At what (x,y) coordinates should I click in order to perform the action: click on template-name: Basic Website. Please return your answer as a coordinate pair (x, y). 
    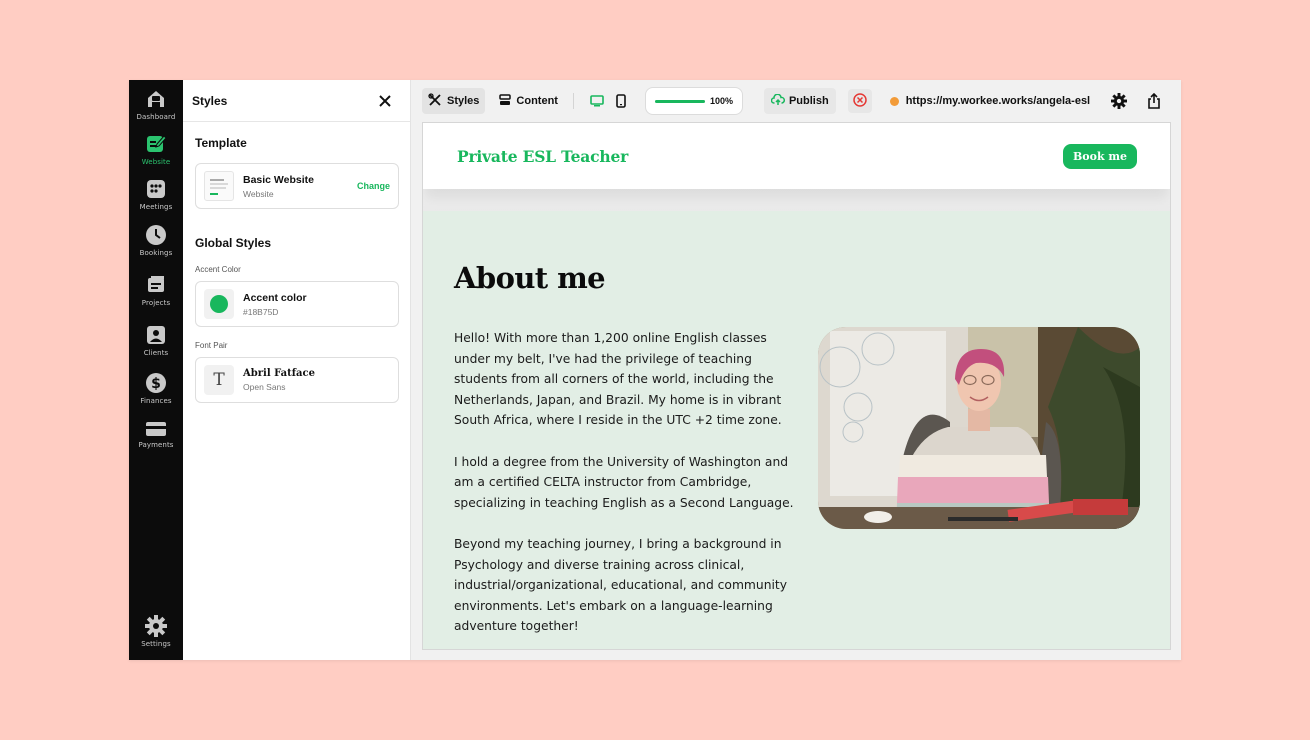
    Looking at the image, I should click on (279, 179).